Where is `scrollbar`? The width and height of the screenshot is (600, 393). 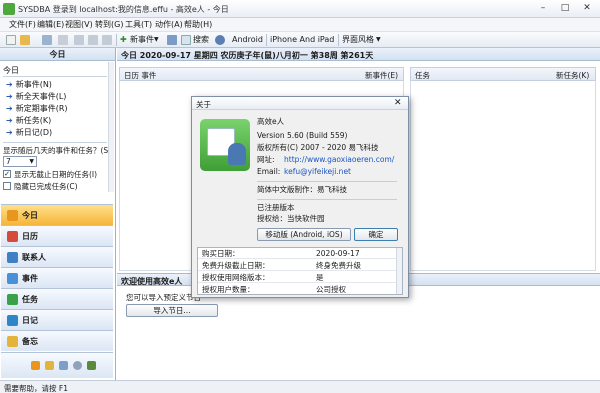 scrollbar is located at coordinates (111, 127).